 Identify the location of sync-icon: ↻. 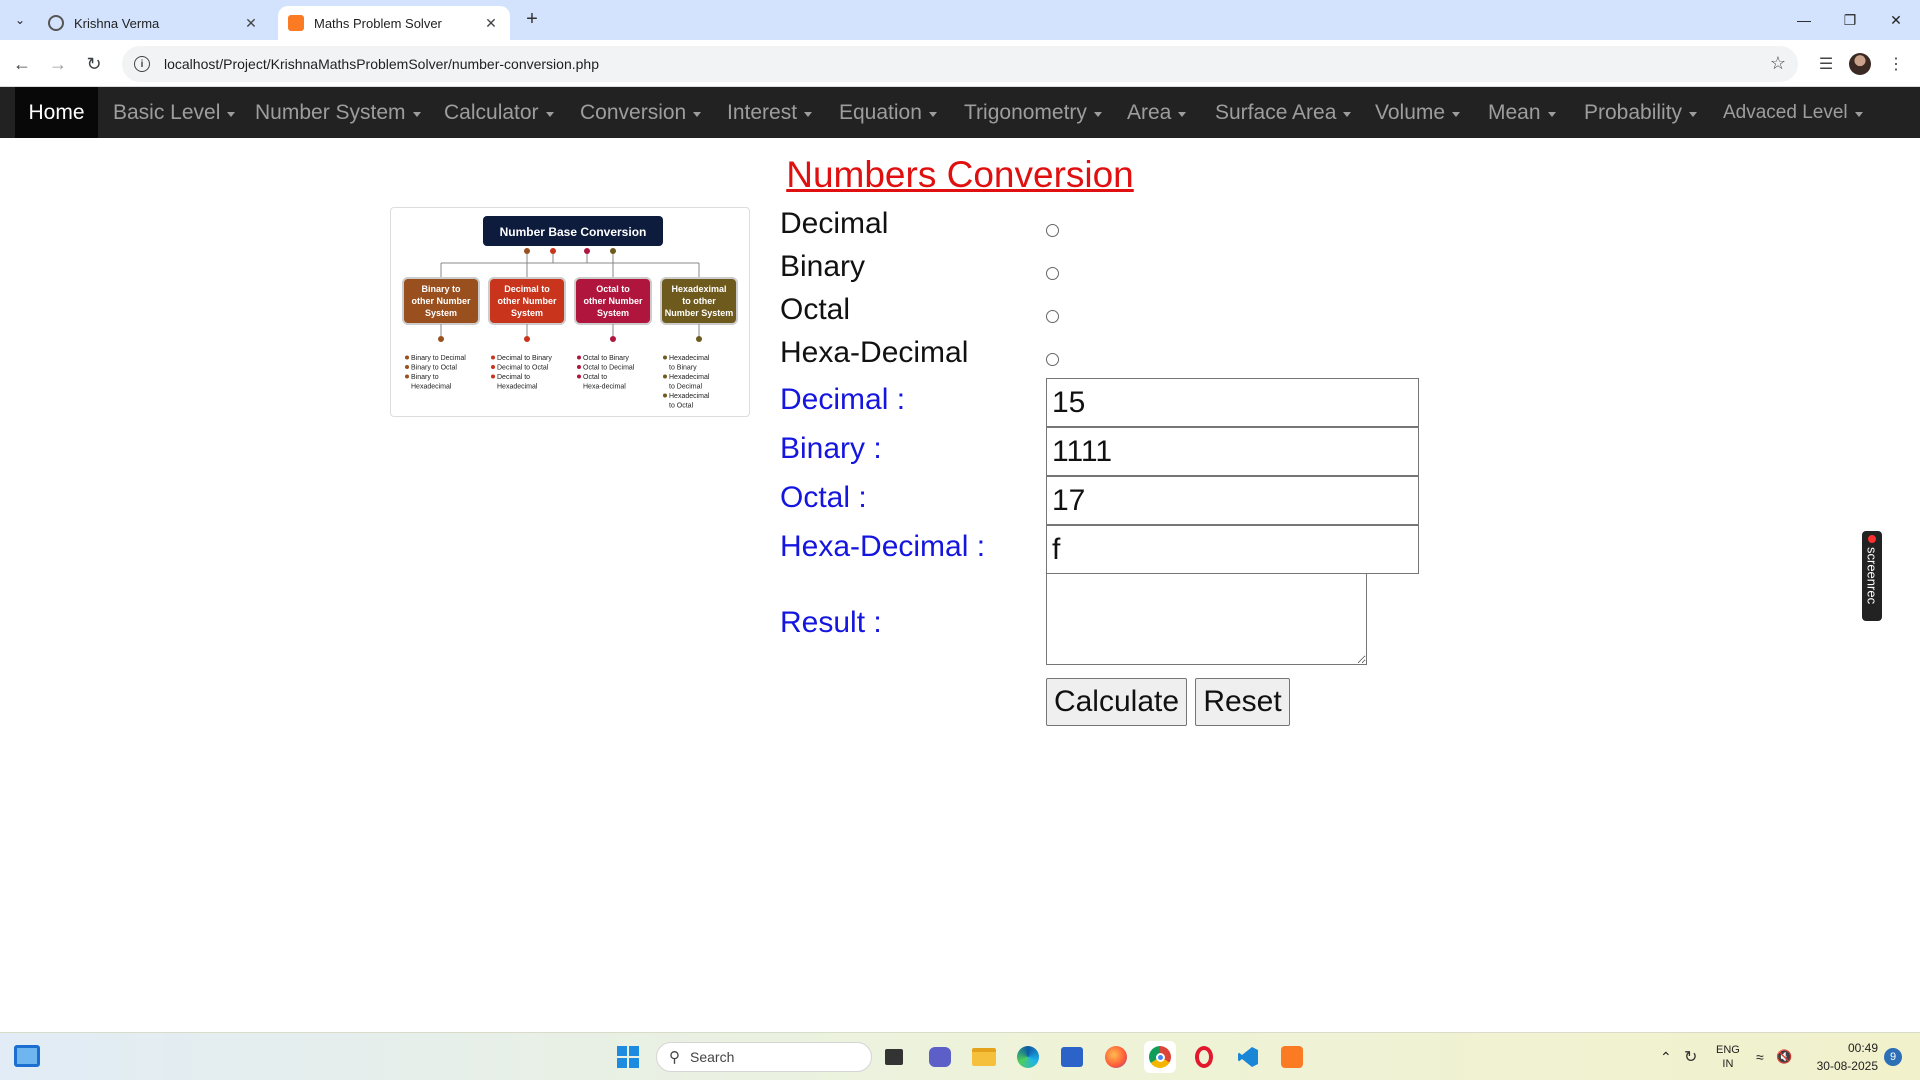
(1690, 1057).